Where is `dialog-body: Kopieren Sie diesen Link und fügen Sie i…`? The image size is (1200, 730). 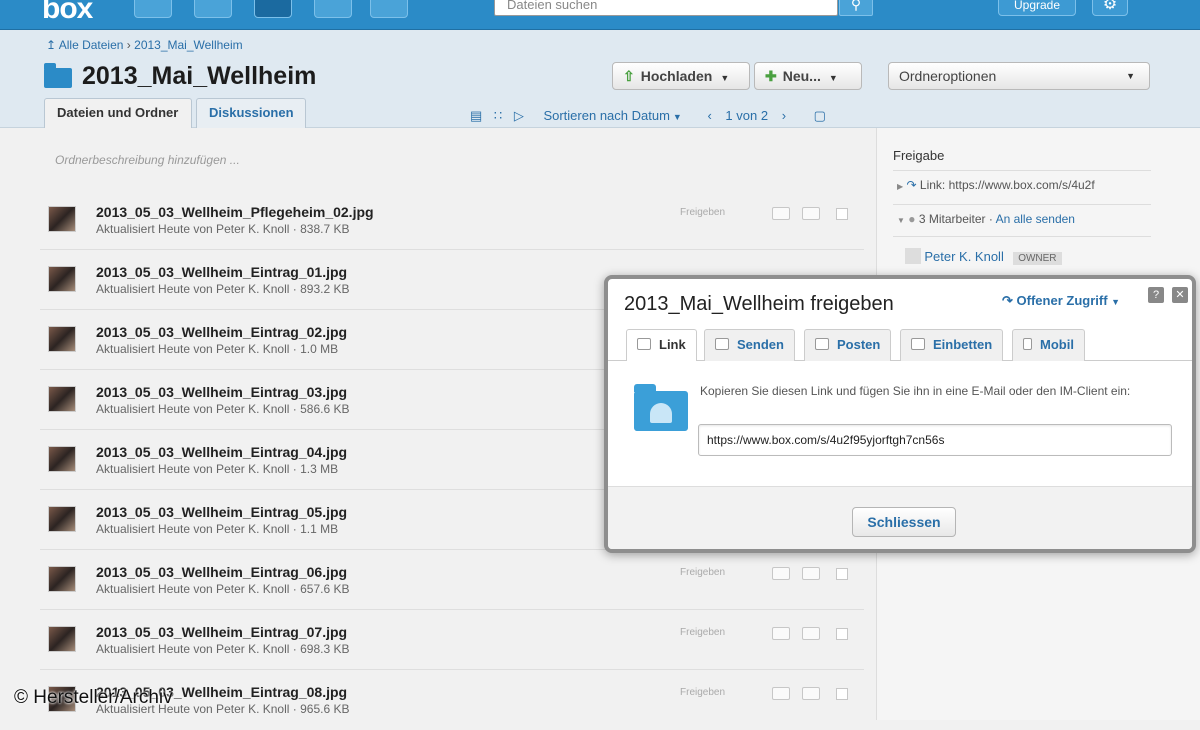
dialog-body: Kopieren Sie diesen Link und fügen Sie i… is located at coordinates (900, 423).